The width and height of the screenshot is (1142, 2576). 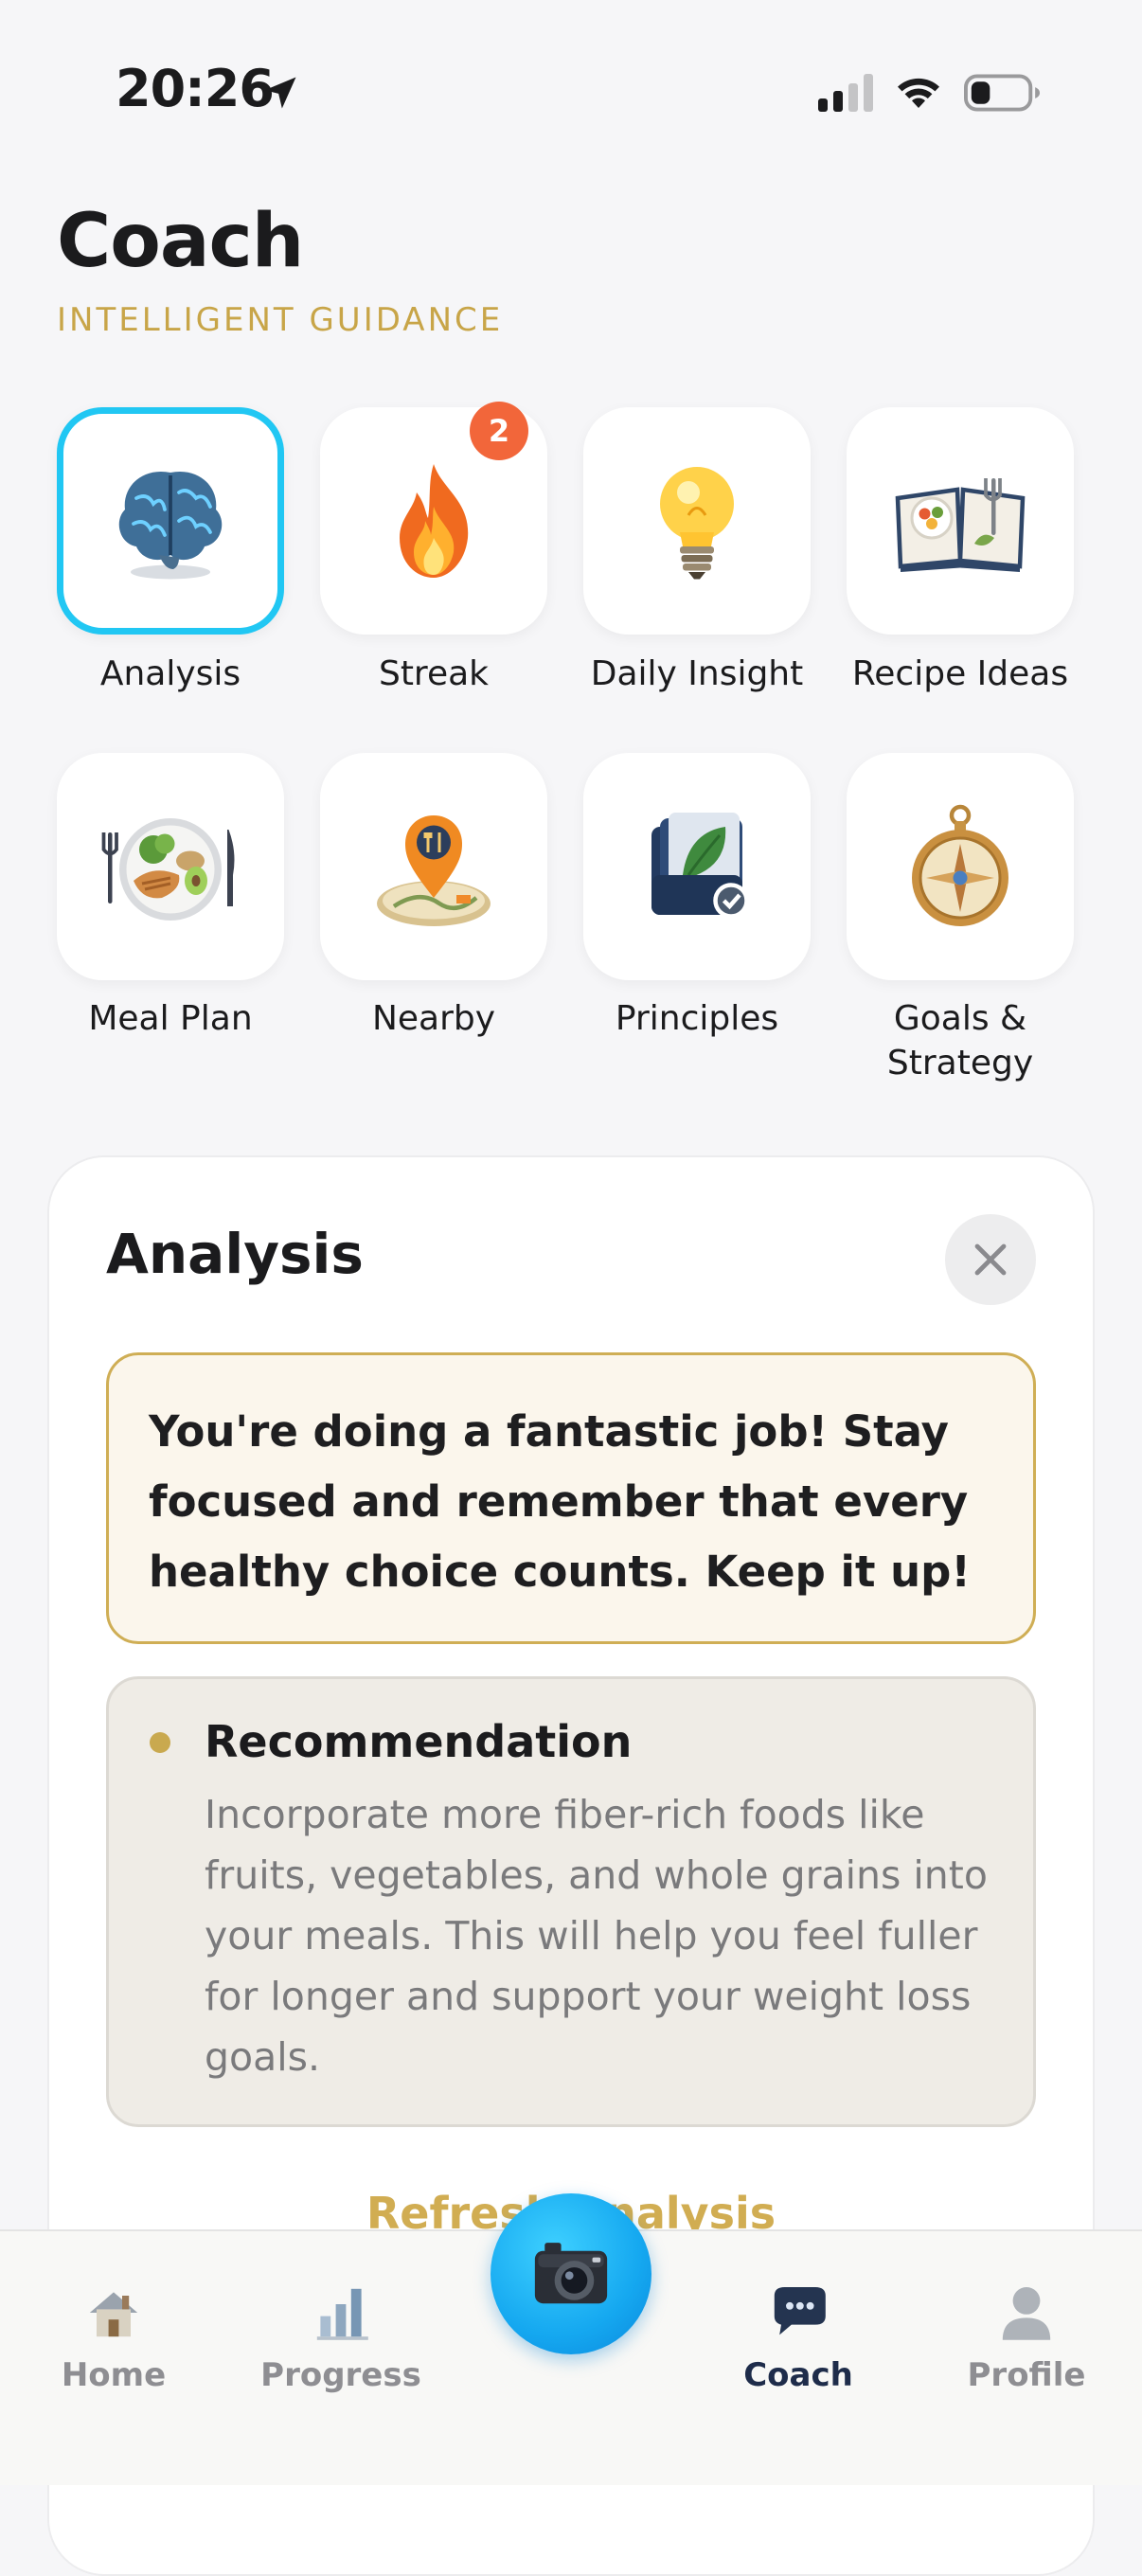 I want to click on page-subtitle: INTELLIGENT GUIDANCE, so click(x=280, y=320).